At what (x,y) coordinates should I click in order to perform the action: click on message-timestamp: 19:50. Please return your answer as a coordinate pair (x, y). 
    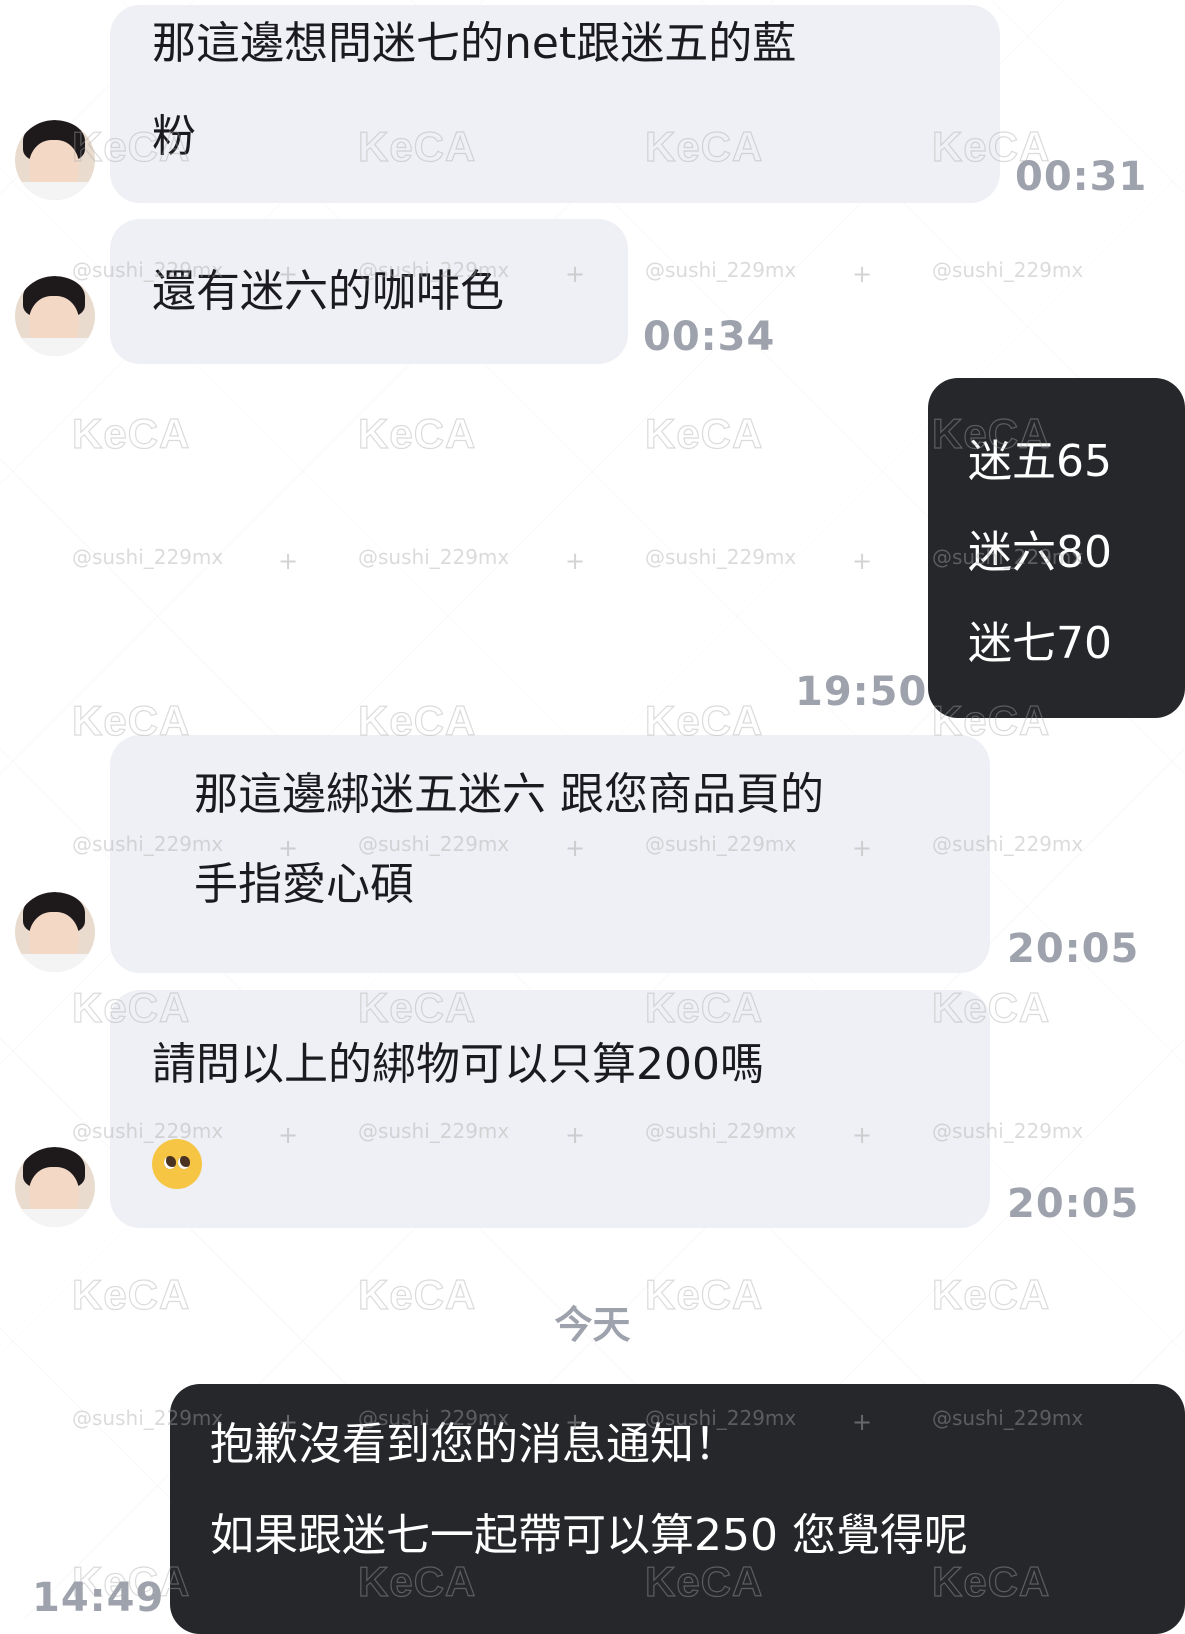
    Looking at the image, I should click on (861, 692).